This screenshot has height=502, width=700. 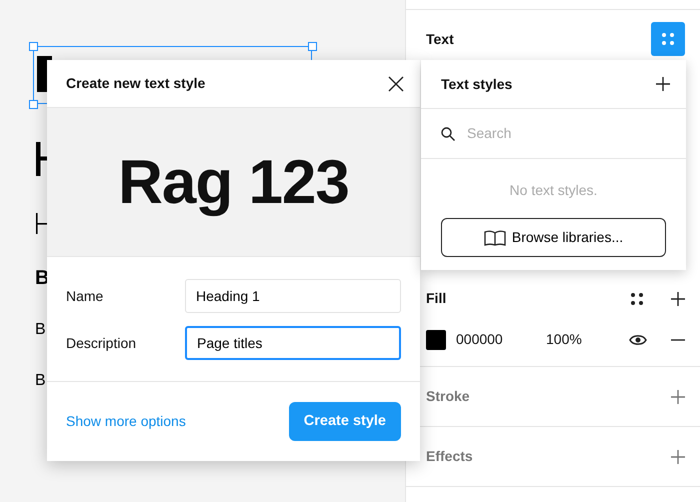 What do you see at coordinates (436, 340) in the screenshot?
I see `color-swatch` at bounding box center [436, 340].